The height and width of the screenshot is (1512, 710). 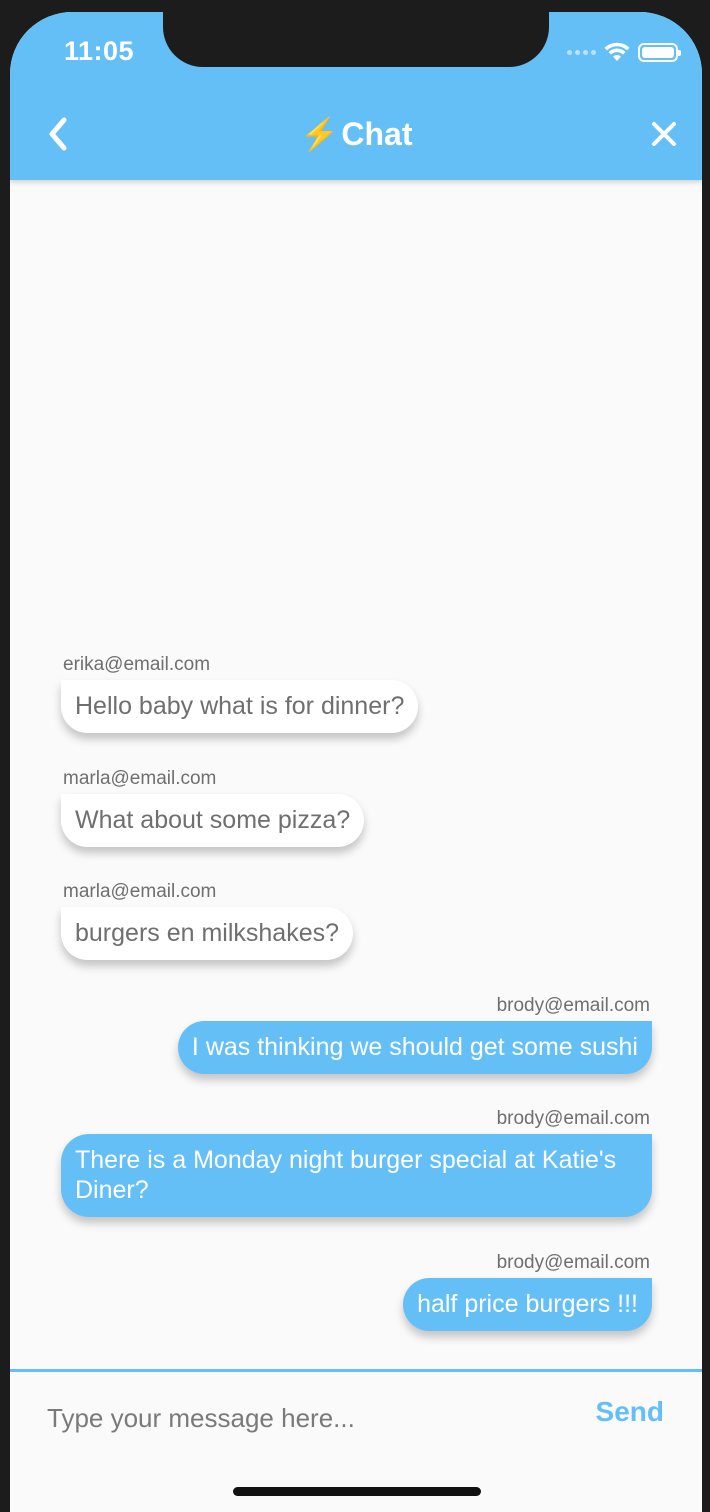 I want to click on app-bar: 11:05 ⚡Chat, so click(x=356, y=96).